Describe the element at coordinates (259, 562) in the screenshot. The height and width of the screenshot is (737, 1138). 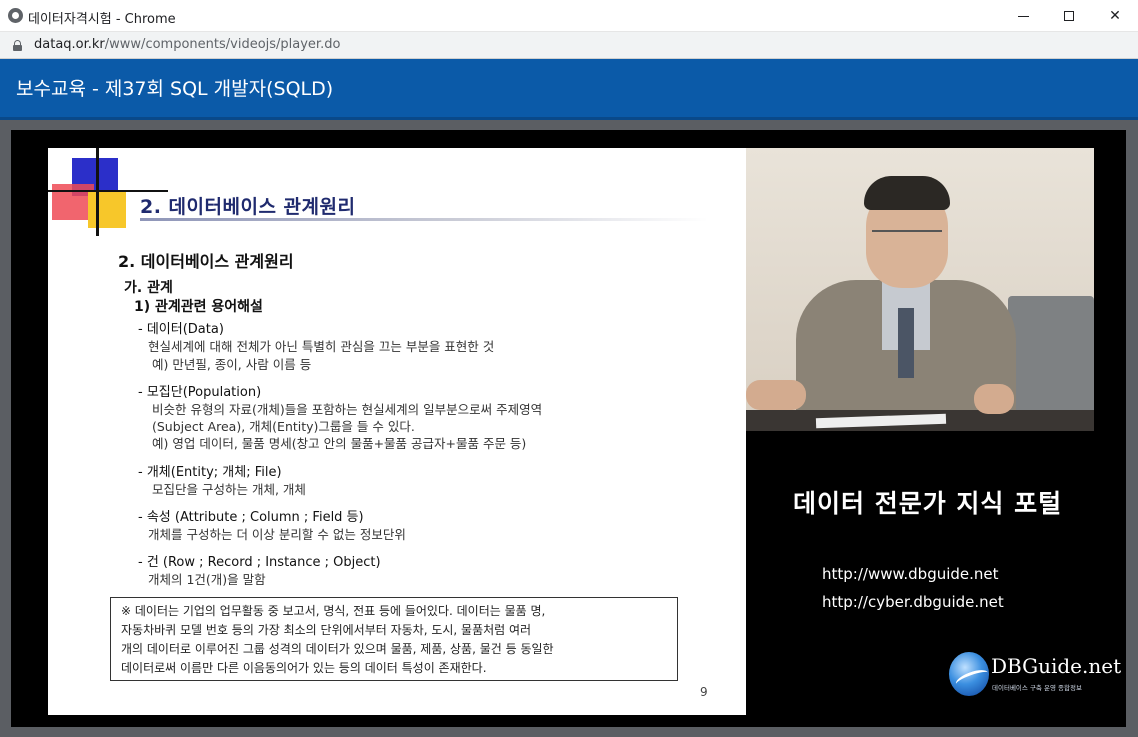
I see `term-row: - 건 (Row ; Record ; Instance ; Object)` at that location.